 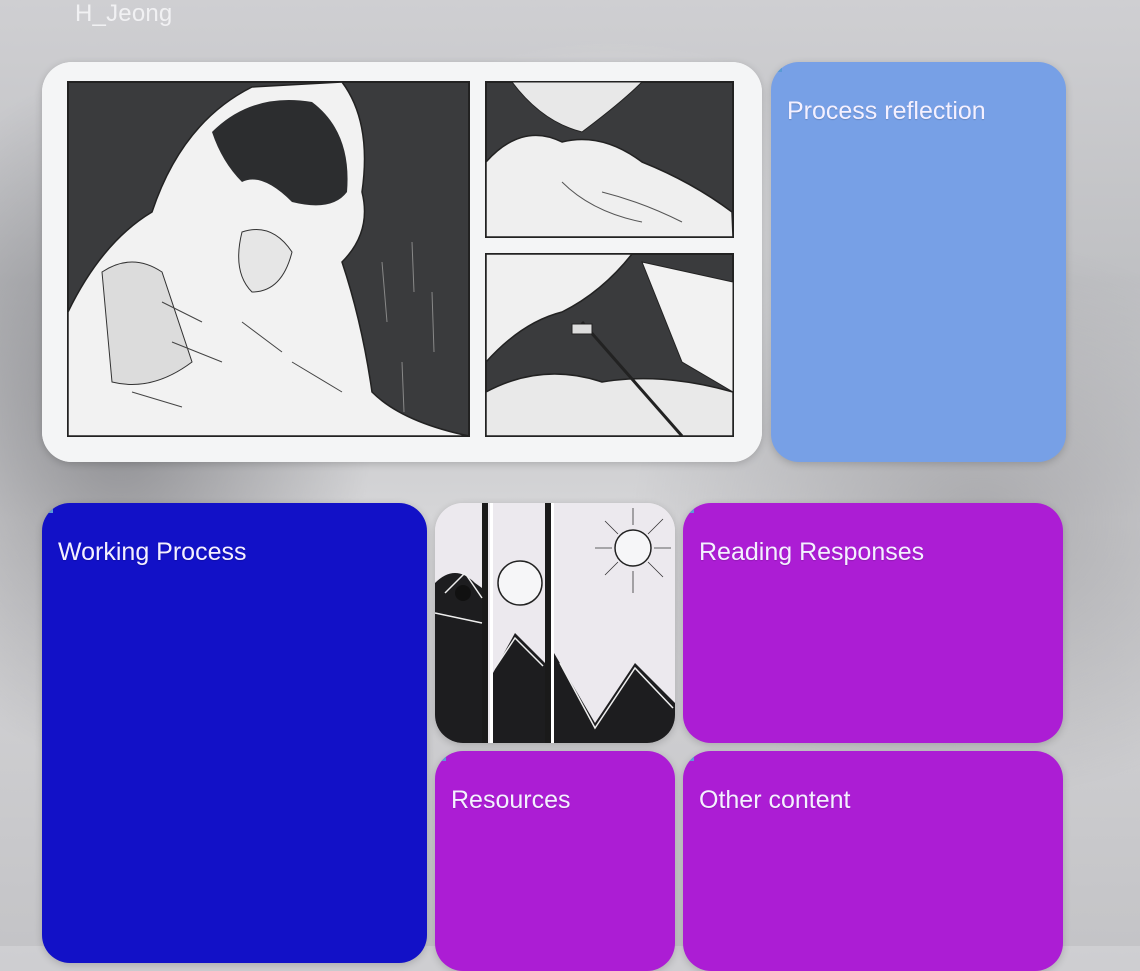 What do you see at coordinates (511, 800) in the screenshot?
I see `resources-label: Resources` at bounding box center [511, 800].